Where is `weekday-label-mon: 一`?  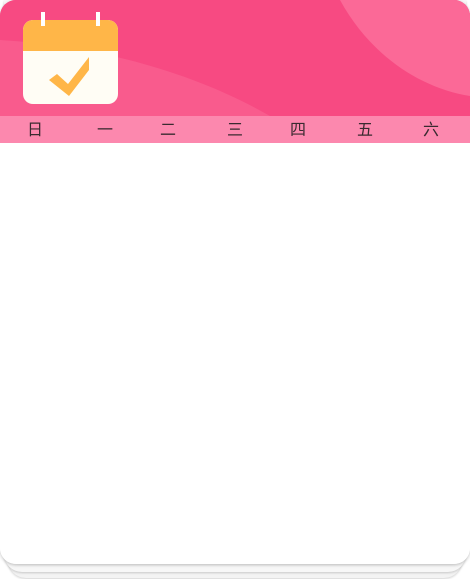 weekday-label-mon: 一 is located at coordinates (104, 129).